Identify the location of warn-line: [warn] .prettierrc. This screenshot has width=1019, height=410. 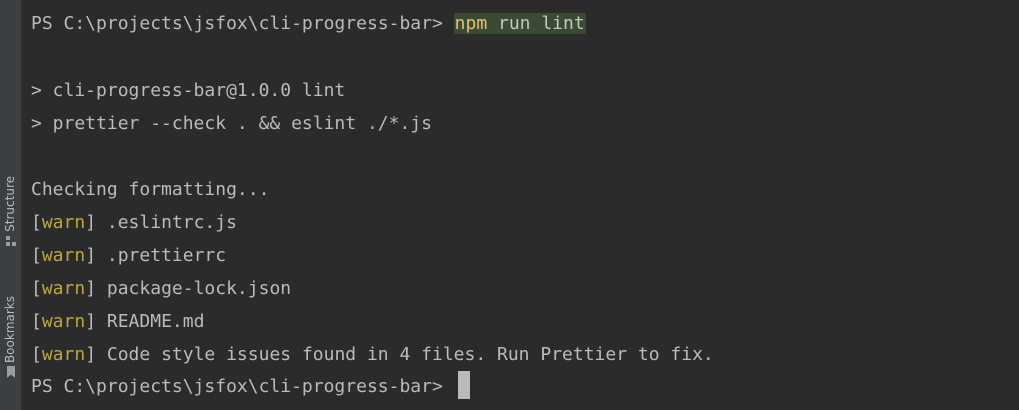
(128, 255).